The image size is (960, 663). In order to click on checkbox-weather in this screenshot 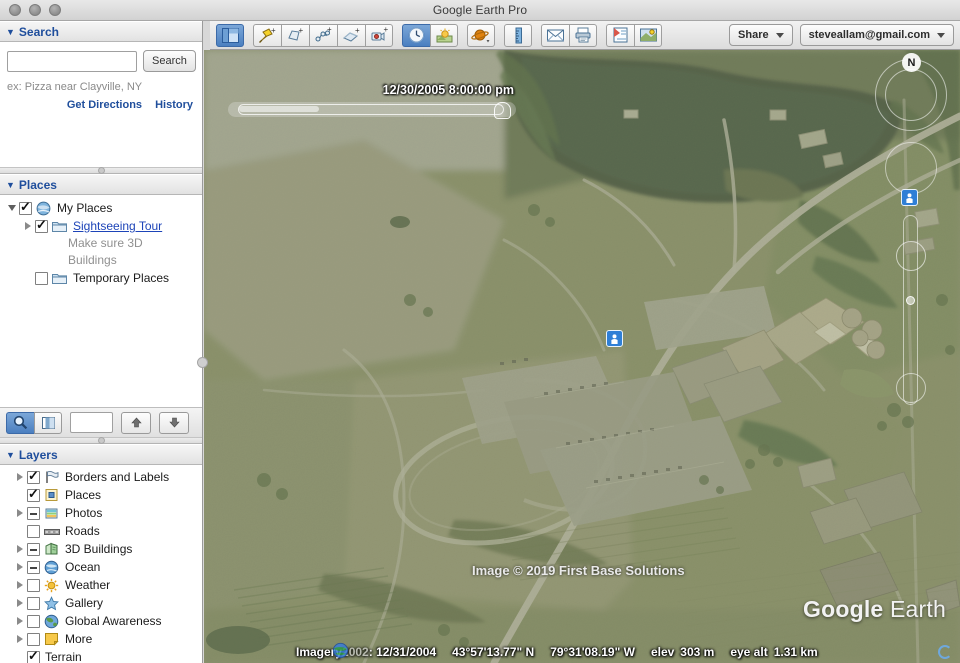, I will do `click(33, 585)`.